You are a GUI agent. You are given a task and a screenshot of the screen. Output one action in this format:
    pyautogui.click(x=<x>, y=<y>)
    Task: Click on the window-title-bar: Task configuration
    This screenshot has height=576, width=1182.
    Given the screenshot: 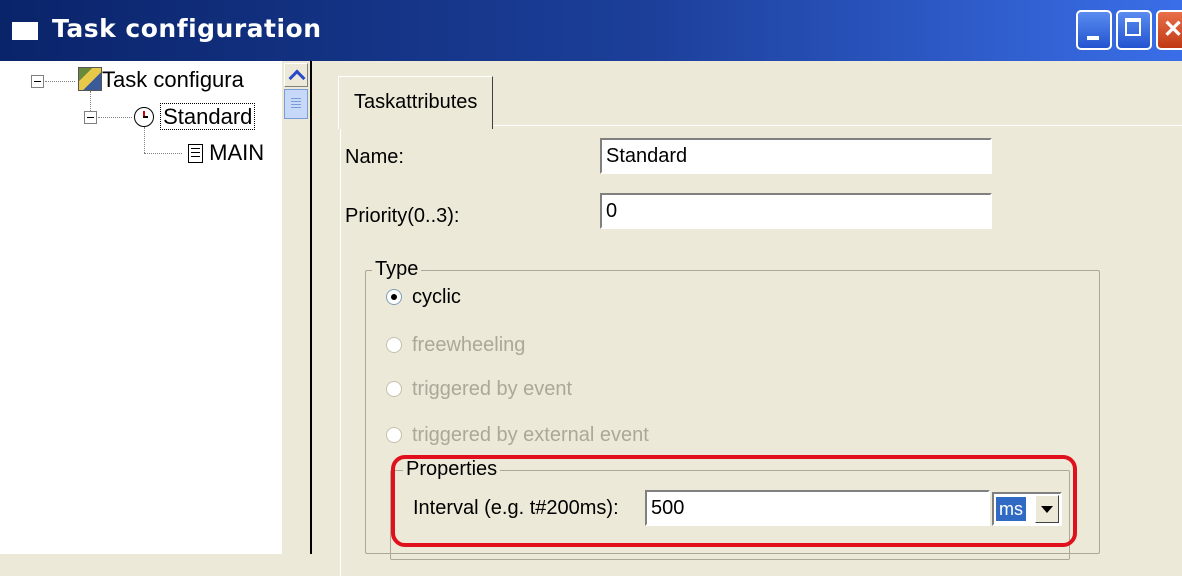 What is the action you would take?
    pyautogui.click(x=591, y=30)
    